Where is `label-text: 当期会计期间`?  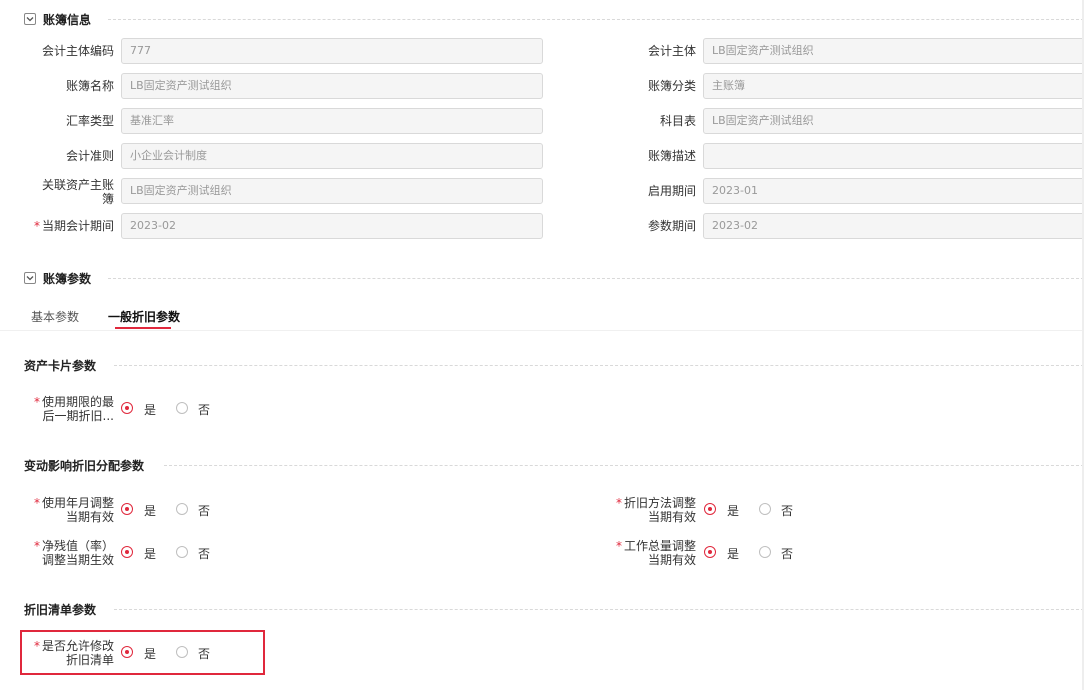
label-text: 当期会计期间 is located at coordinates (77, 226).